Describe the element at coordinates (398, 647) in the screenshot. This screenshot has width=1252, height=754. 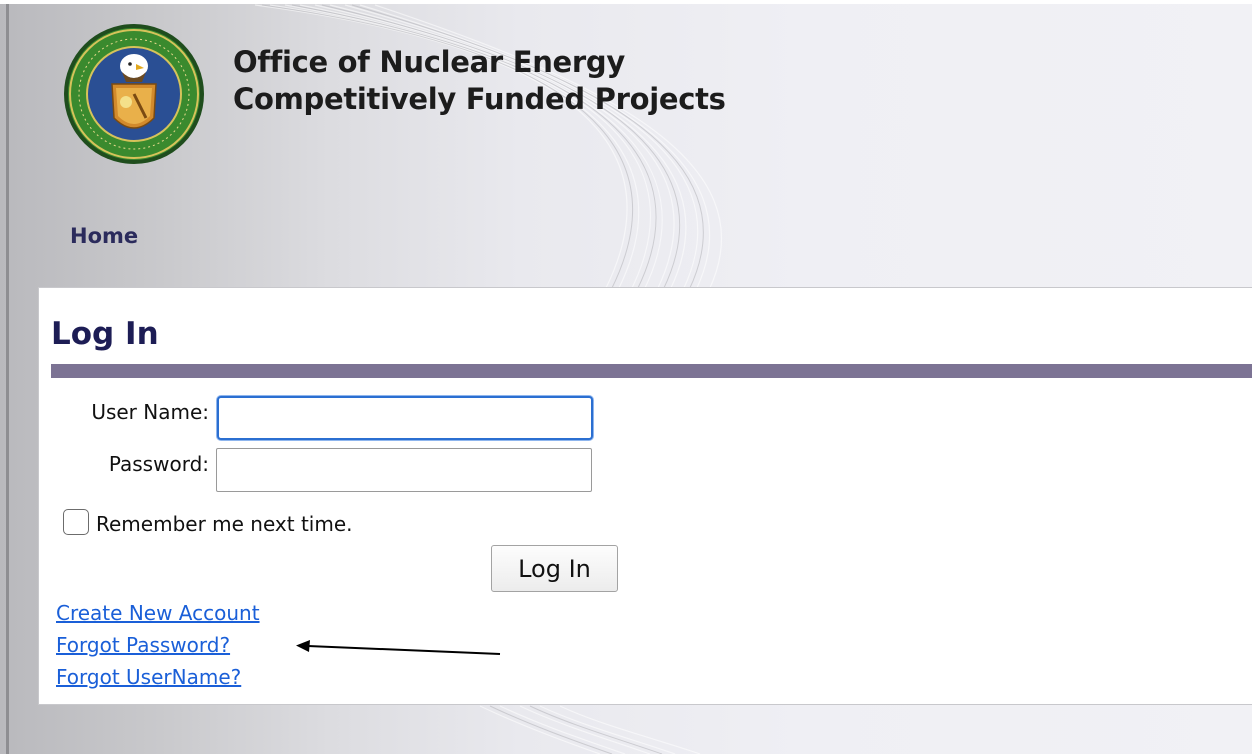
I see `annotation-arrow-icon` at that location.